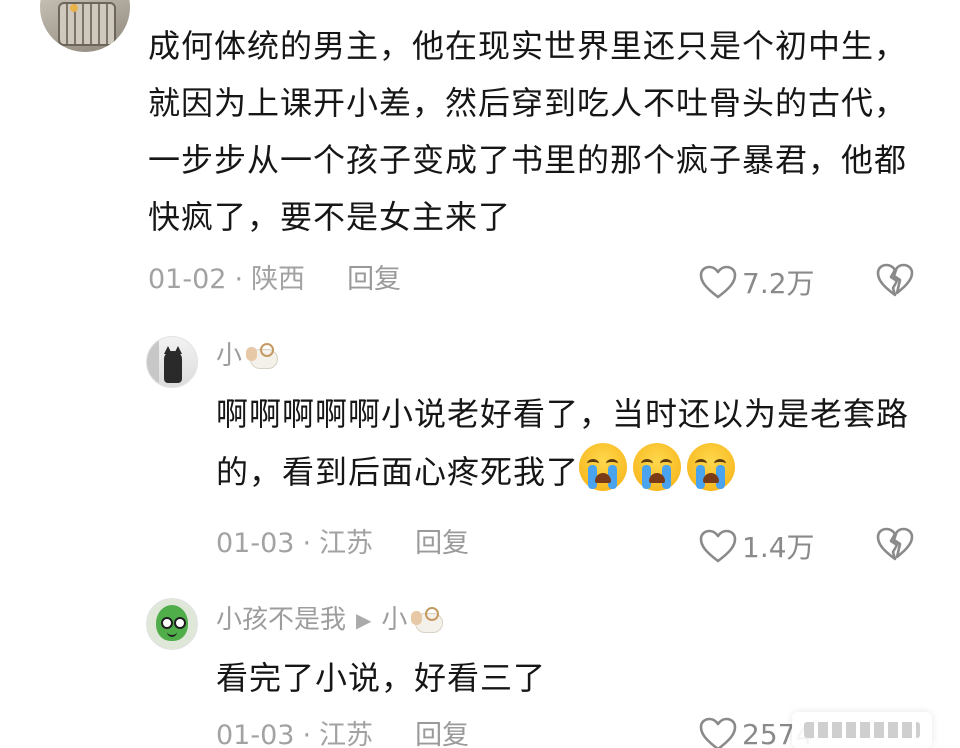 The height and width of the screenshot is (748, 960). Describe the element at coordinates (778, 283) in the screenshot. I see `like-count: 7.2万` at that location.